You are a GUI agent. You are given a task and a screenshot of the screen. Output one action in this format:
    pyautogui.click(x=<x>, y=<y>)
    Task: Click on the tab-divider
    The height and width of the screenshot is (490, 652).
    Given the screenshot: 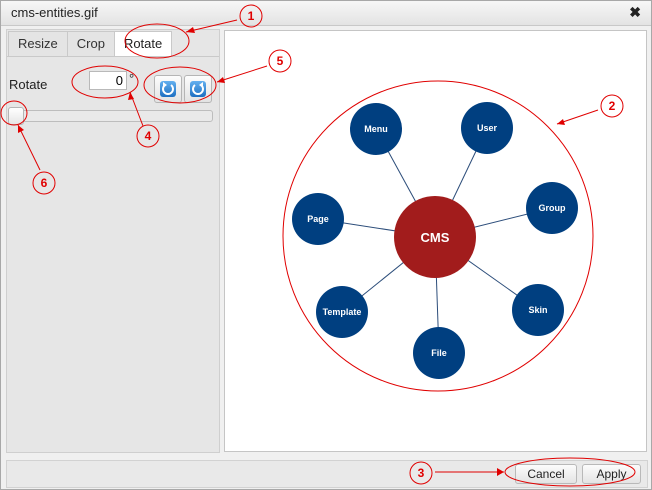 What is the action you would take?
    pyautogui.click(x=113, y=56)
    